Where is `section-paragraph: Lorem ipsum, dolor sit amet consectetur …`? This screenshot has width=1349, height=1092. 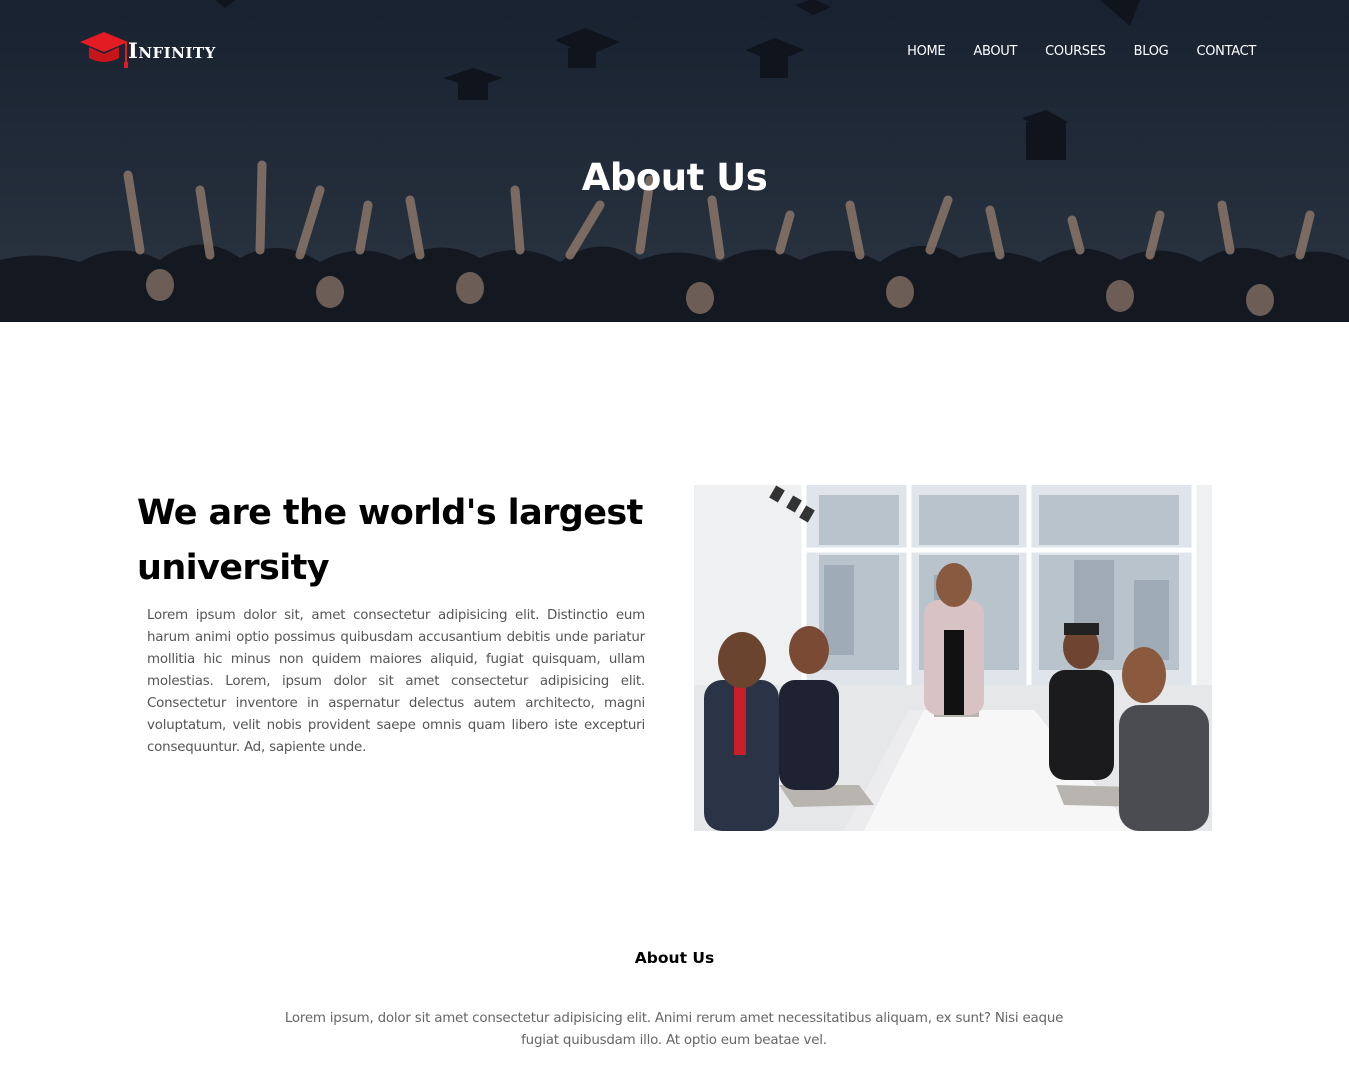
section-paragraph: Lorem ipsum, dolor sit amet consectetur … is located at coordinates (674, 1029).